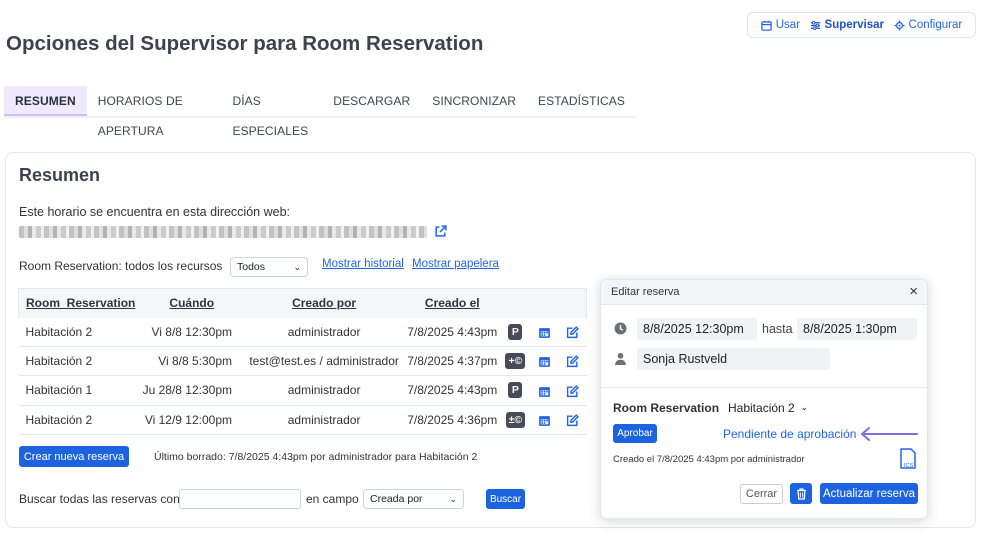  Describe the element at coordinates (452, 361) in the screenshot. I see `cell-created-on: 7/8/2025 4:37pm` at that location.